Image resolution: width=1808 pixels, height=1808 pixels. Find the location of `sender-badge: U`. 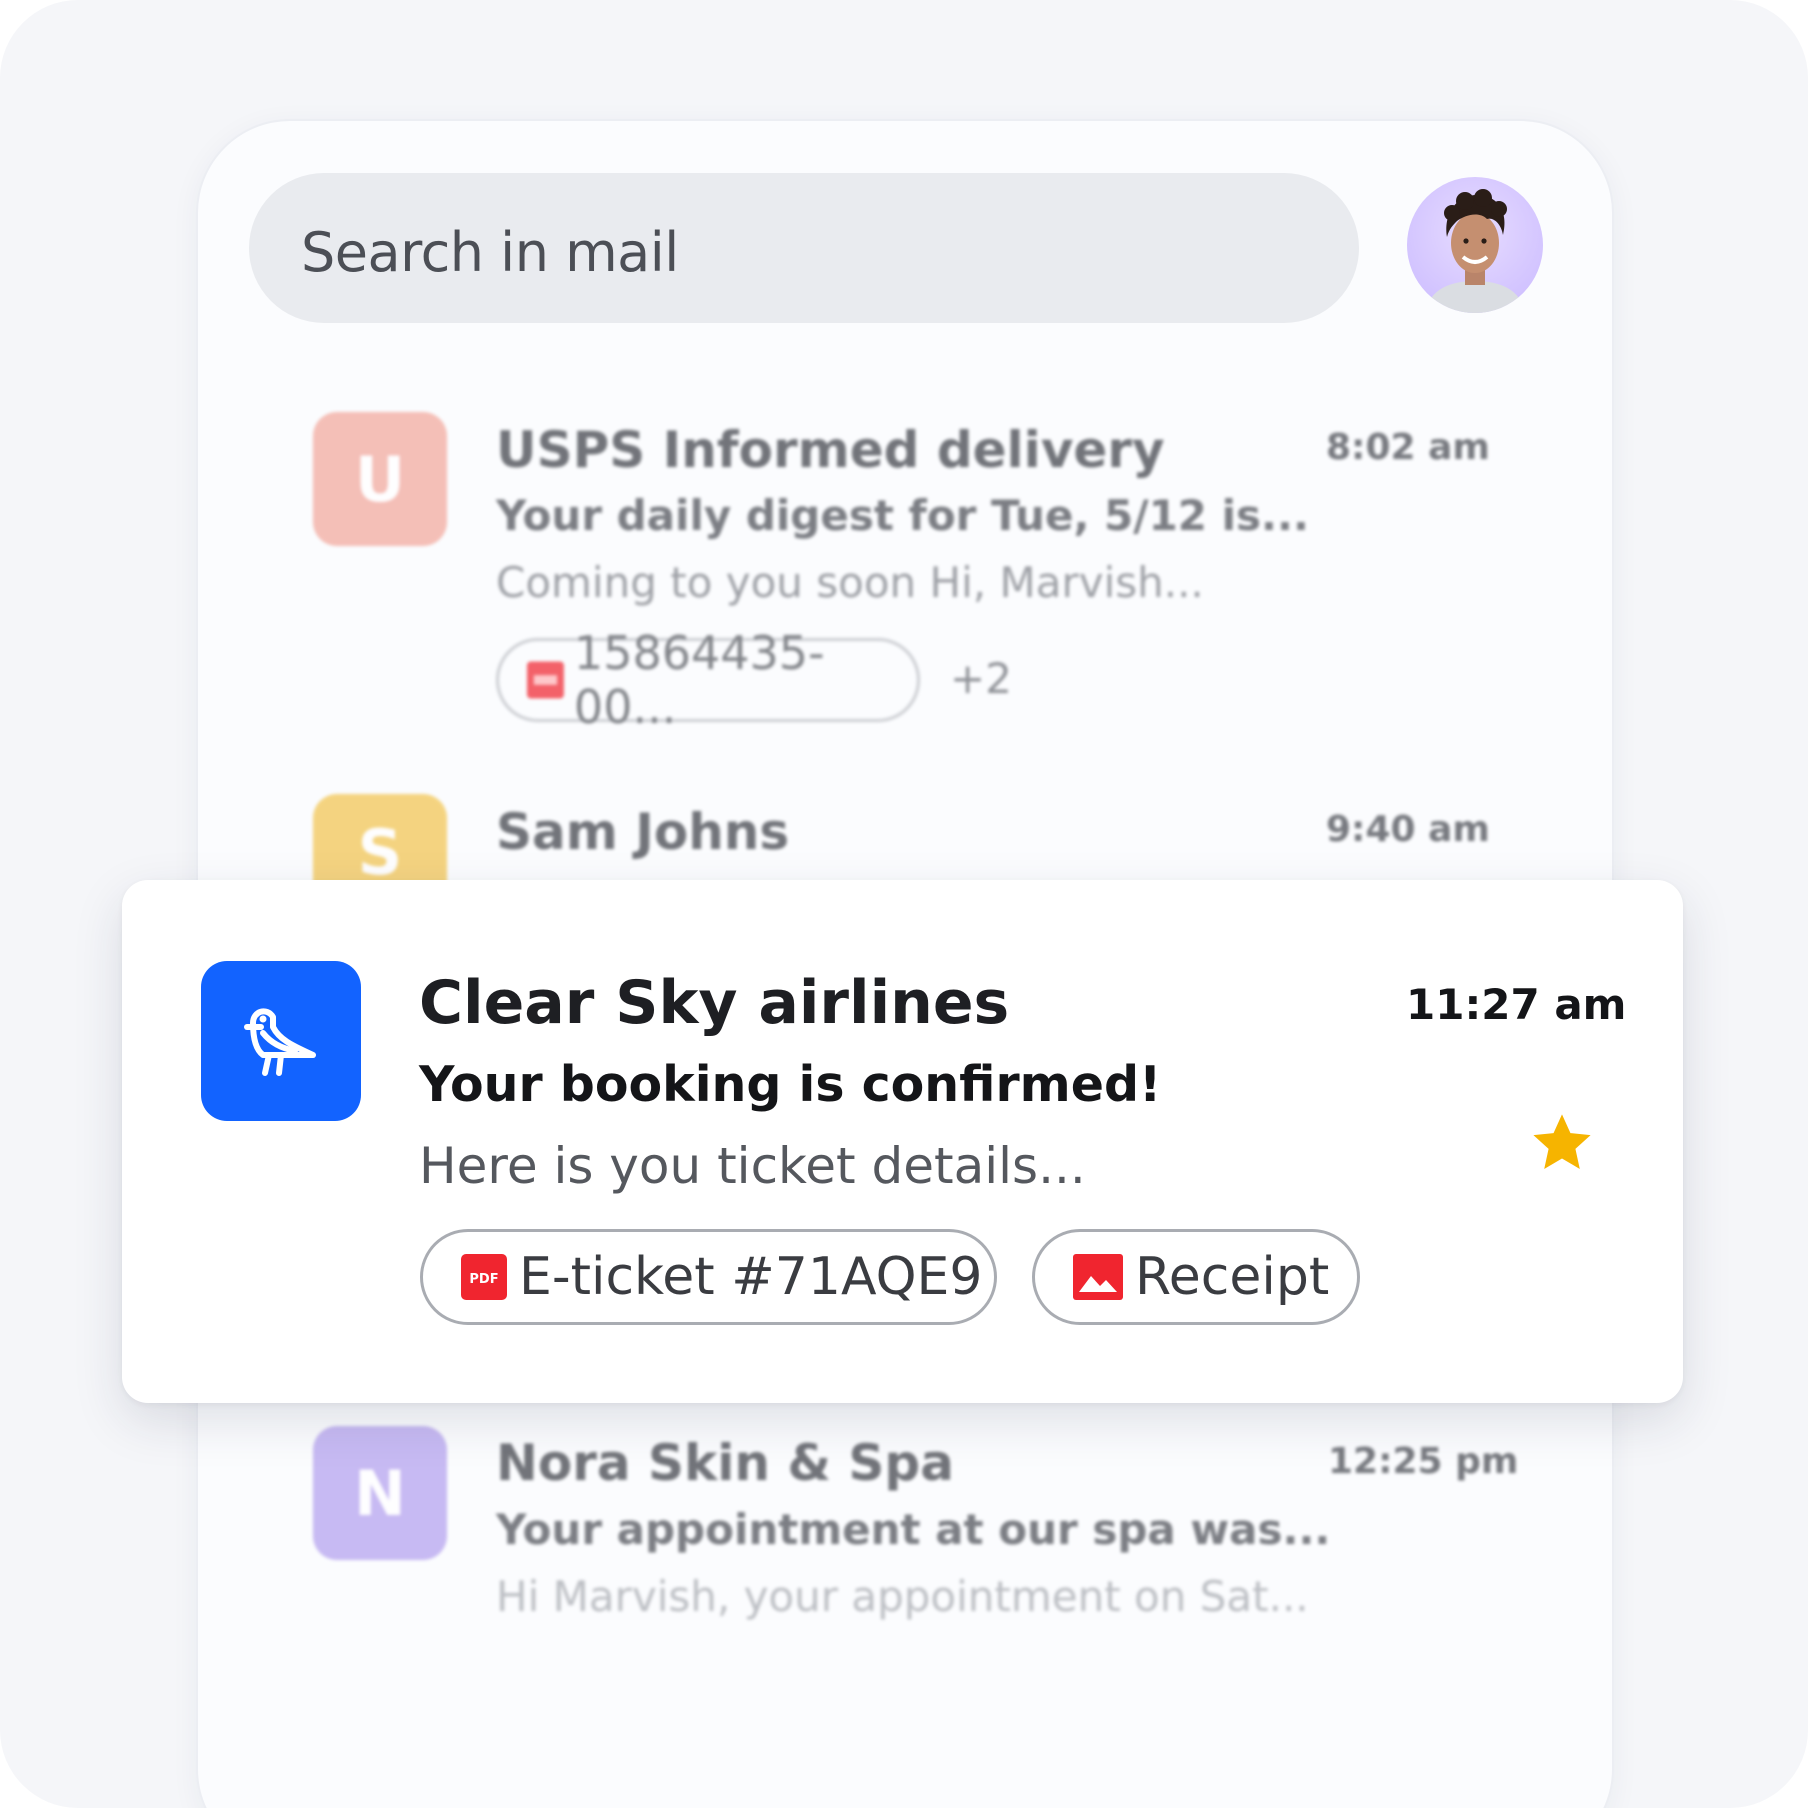

sender-badge: U is located at coordinates (380, 479).